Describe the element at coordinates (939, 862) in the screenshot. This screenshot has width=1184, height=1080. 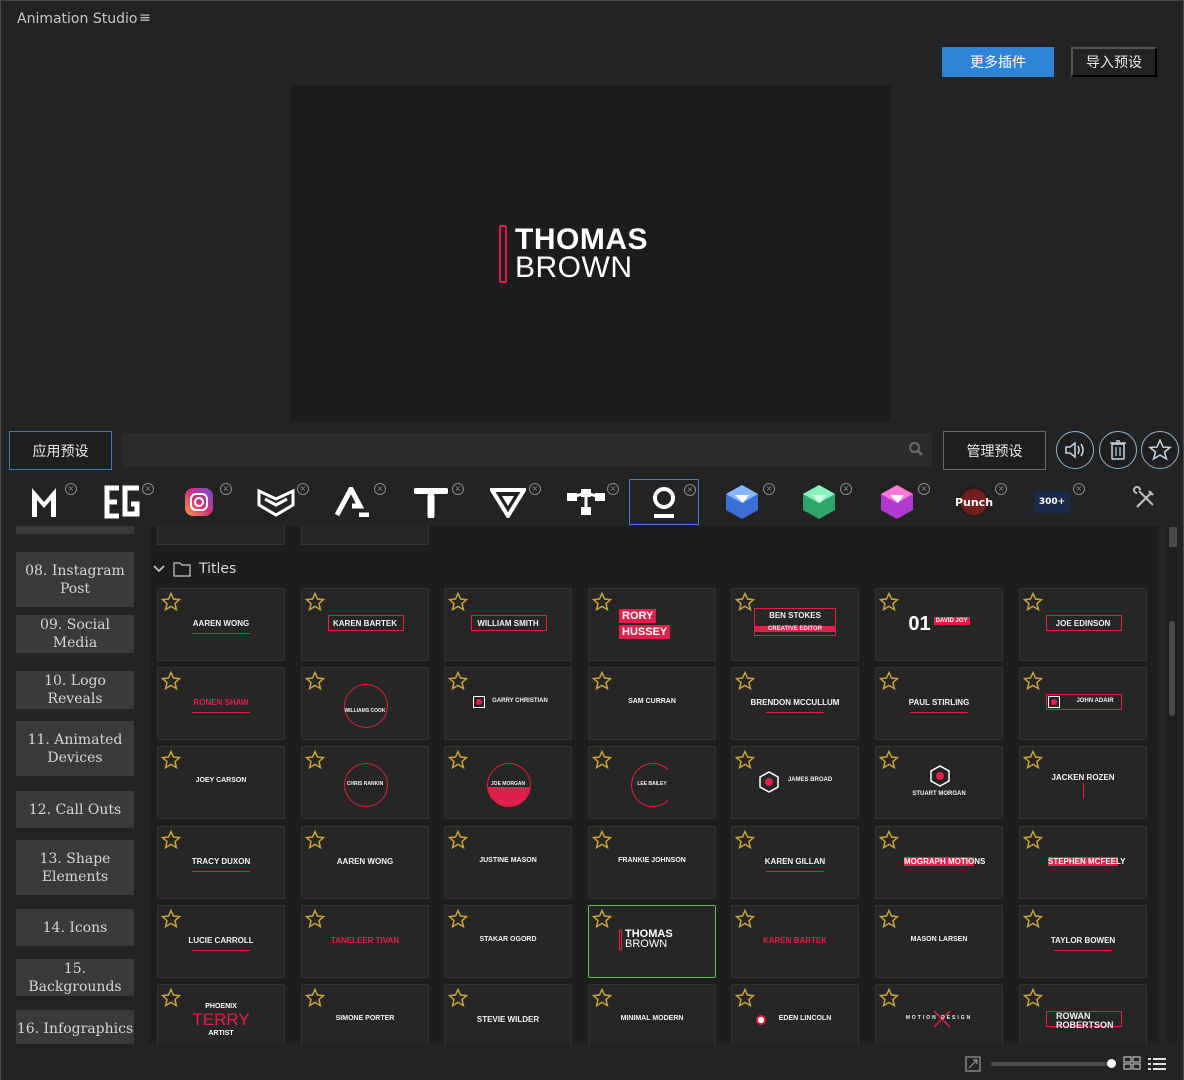
I see `preset-tile: MOGRAPH MOTIONS` at that location.